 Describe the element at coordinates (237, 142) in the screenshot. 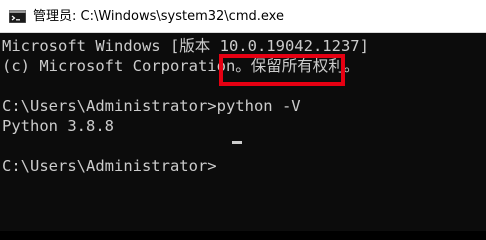

I see `text-cursor` at that location.